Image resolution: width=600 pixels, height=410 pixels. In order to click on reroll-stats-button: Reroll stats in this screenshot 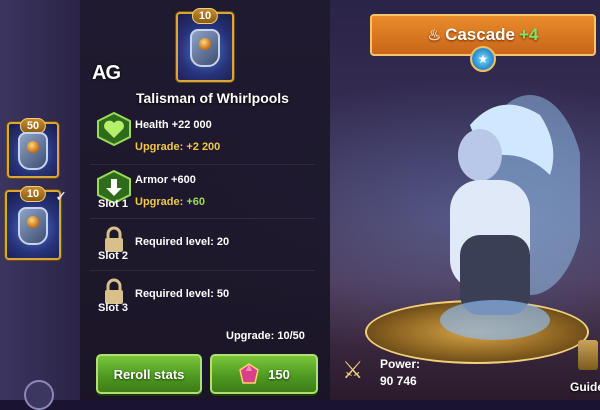, I will do `click(149, 374)`.